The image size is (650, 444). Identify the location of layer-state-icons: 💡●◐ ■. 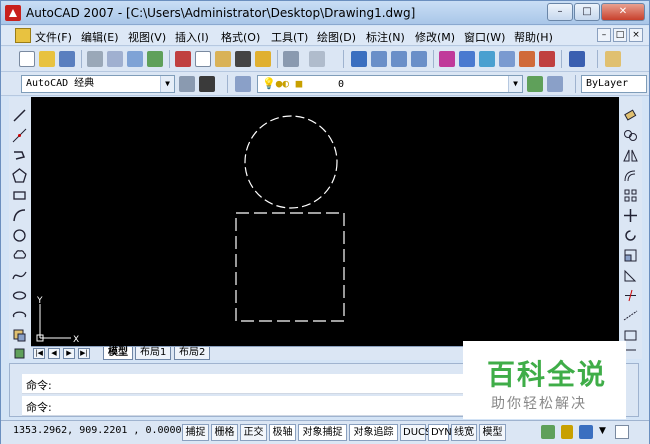
(297, 84).